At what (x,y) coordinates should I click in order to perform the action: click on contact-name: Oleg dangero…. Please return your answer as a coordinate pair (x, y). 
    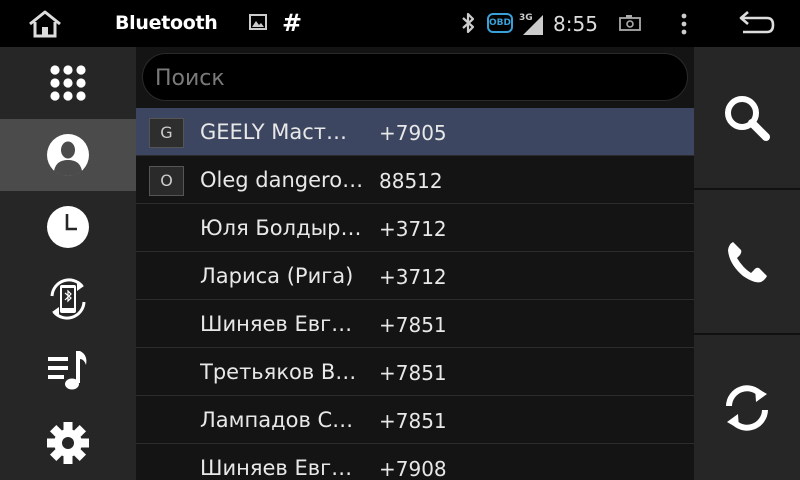
    Looking at the image, I should click on (282, 180).